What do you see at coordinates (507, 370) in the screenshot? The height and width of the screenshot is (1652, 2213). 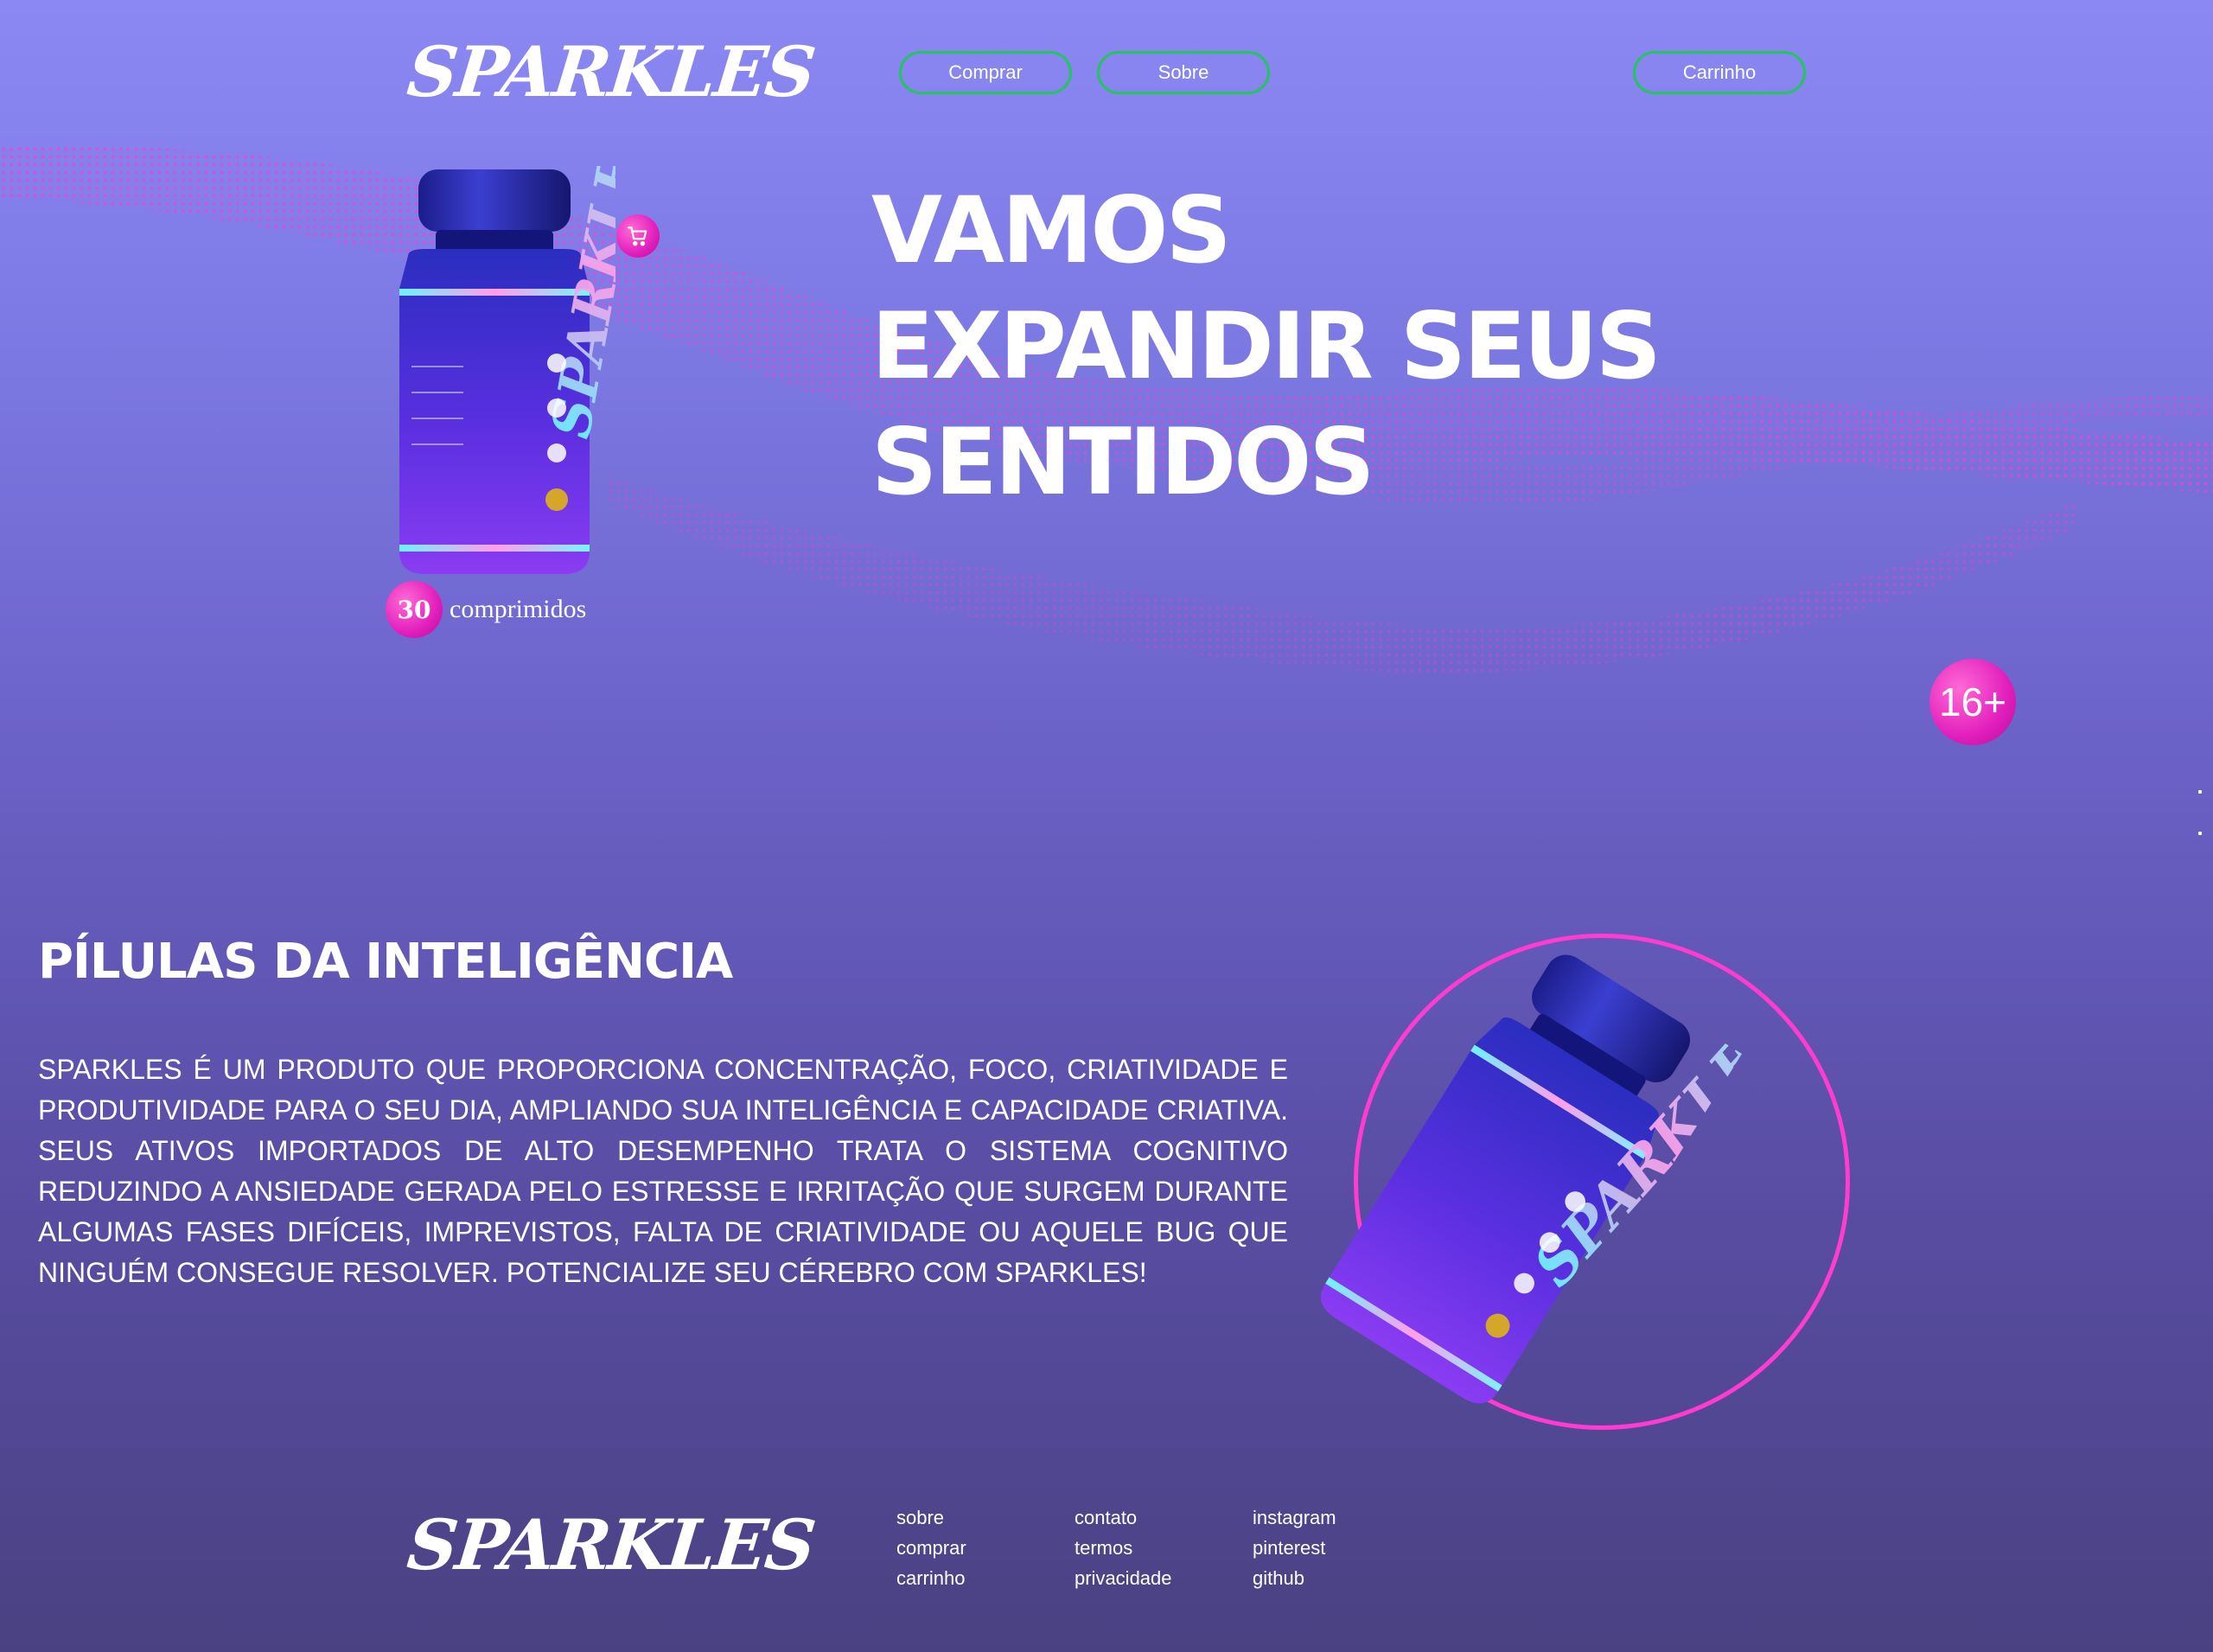 I see `product-bottle-image: SPARKLES` at bounding box center [507, 370].